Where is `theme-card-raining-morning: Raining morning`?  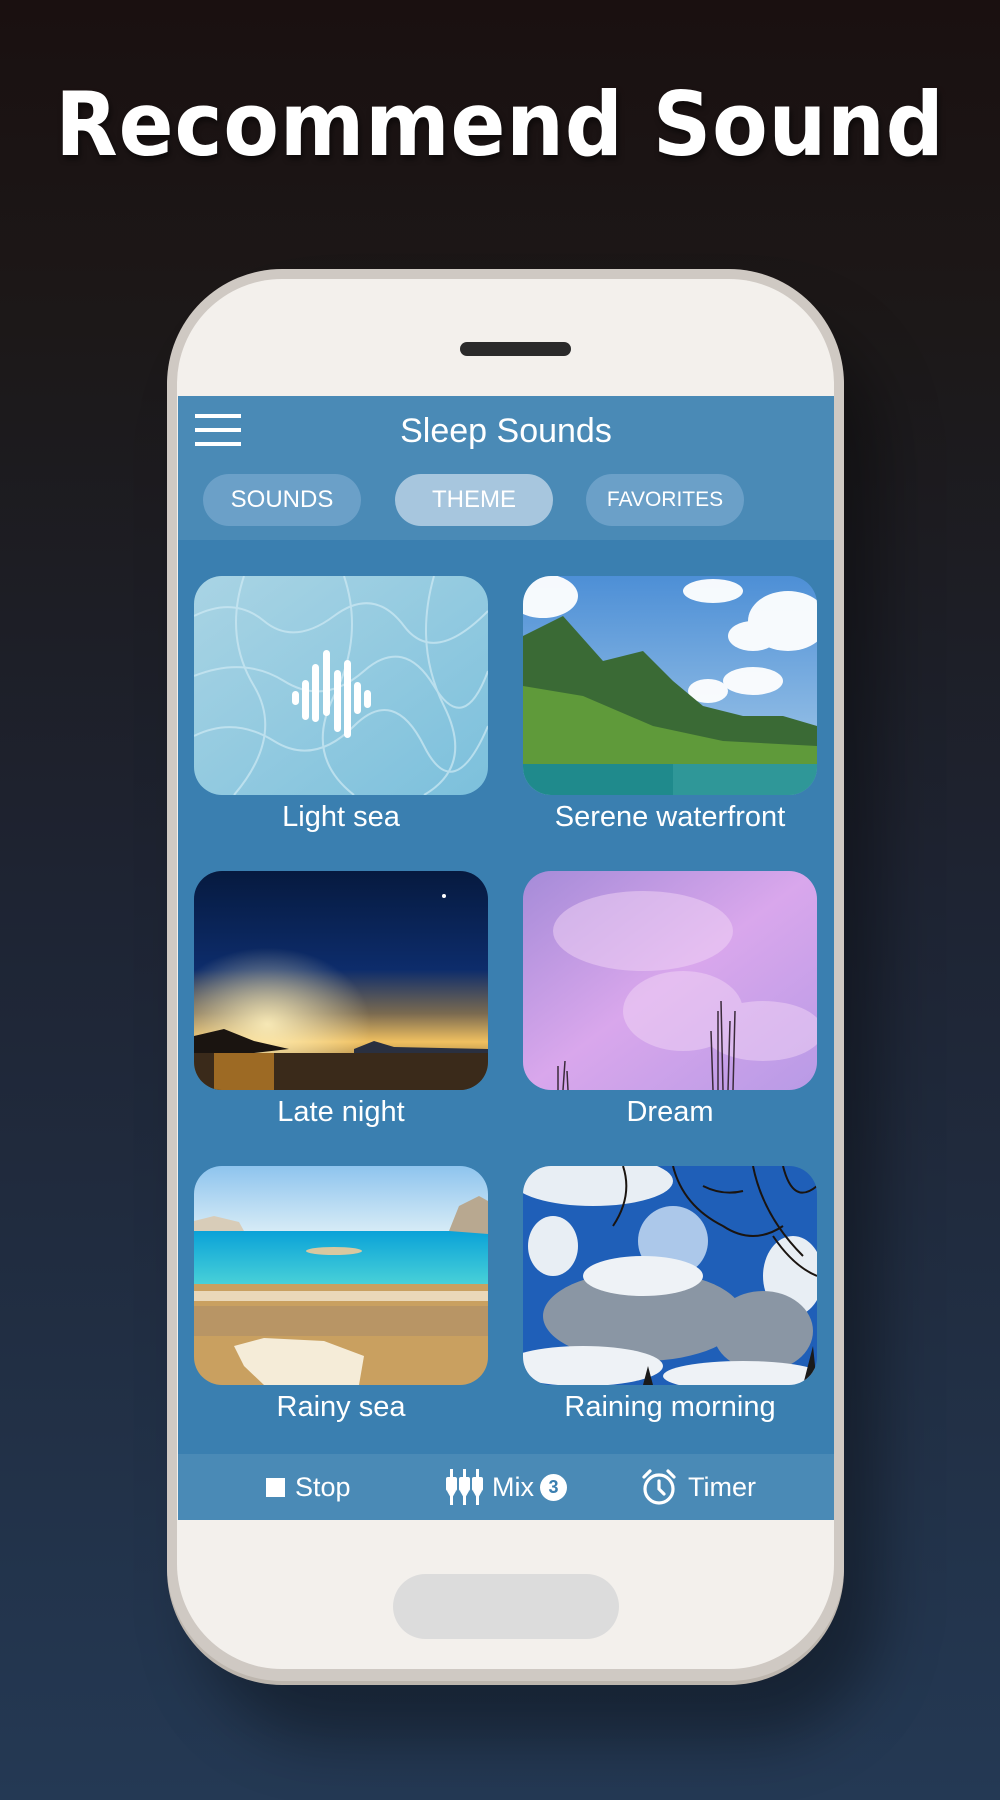
theme-card-raining-morning: Raining morning is located at coordinates (670, 1295).